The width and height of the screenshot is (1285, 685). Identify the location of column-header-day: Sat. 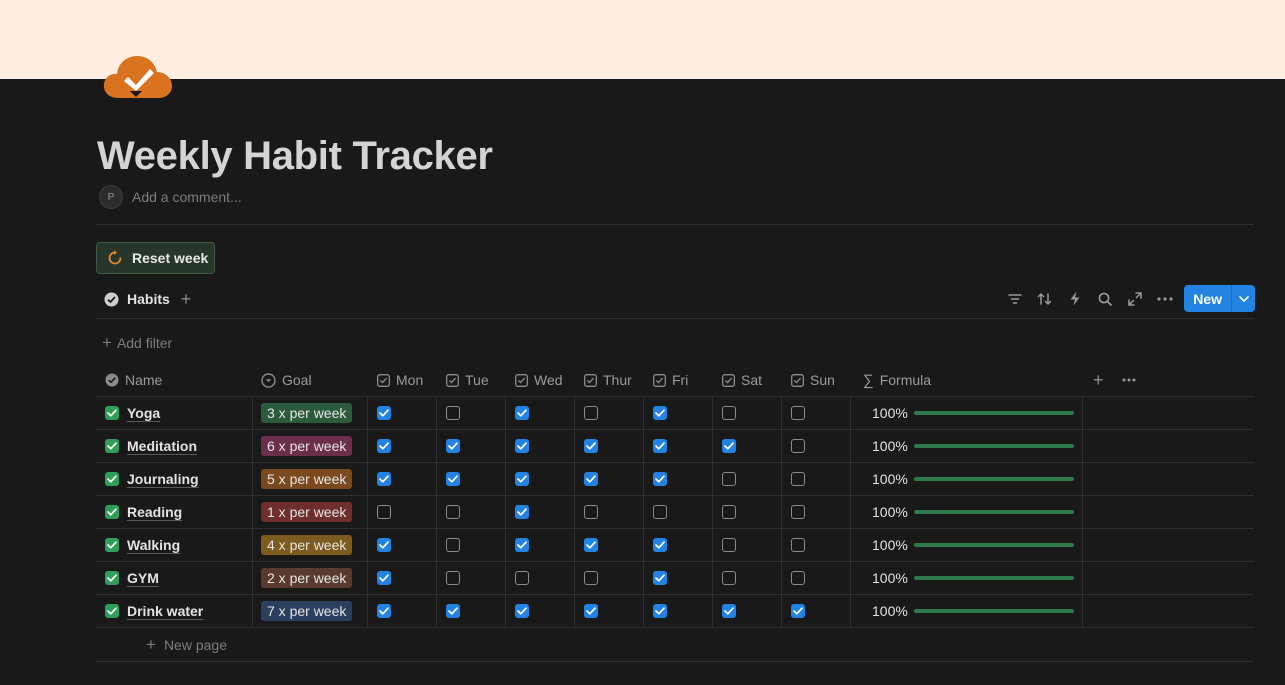
(747, 380).